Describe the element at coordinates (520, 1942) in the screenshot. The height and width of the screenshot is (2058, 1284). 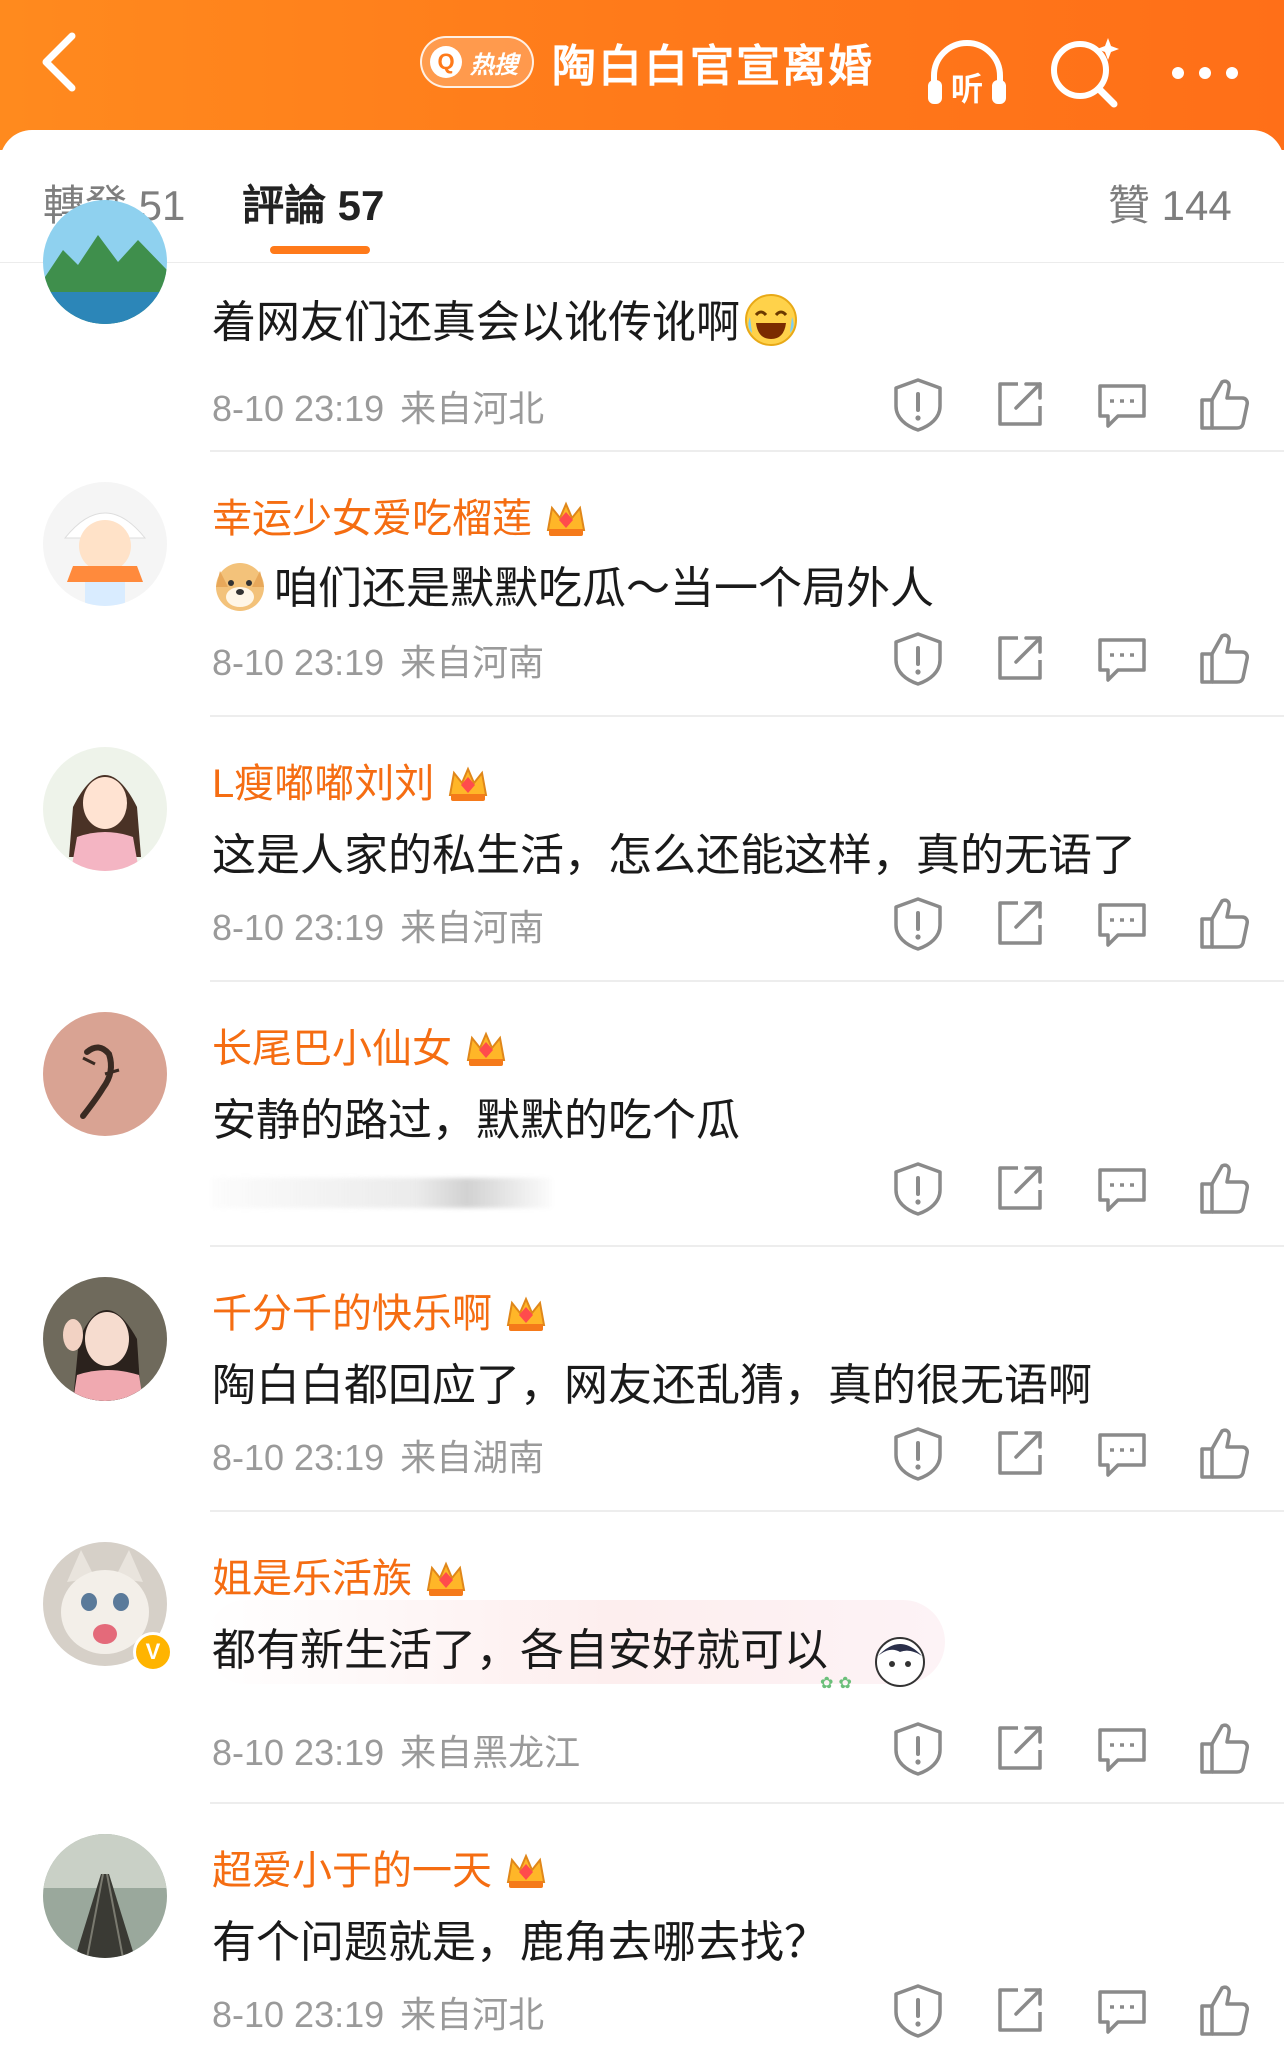
I see `comment-text: 有个问题就是，鹿角去哪去找？` at that location.